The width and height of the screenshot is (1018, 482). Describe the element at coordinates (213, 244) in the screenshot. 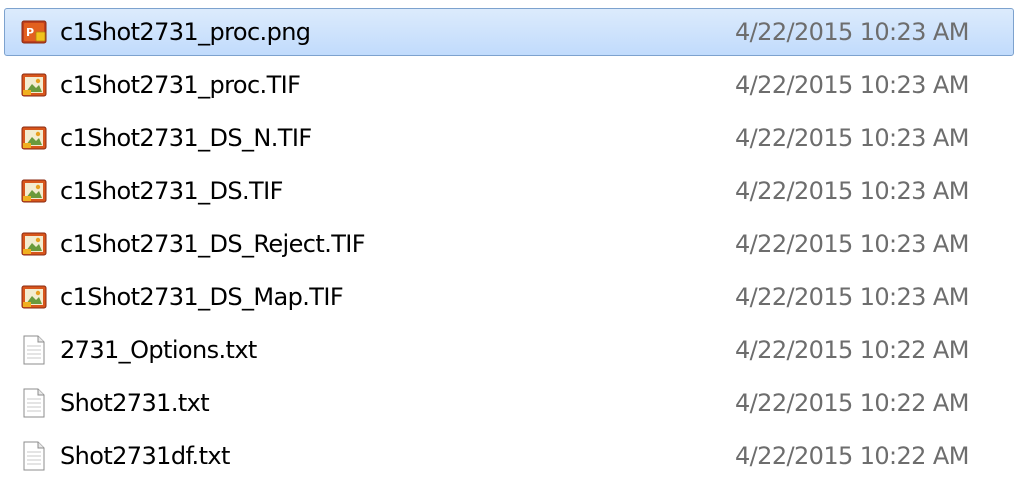

I see `file-name: c1Shot2731_DS_Reject.TIF` at that location.